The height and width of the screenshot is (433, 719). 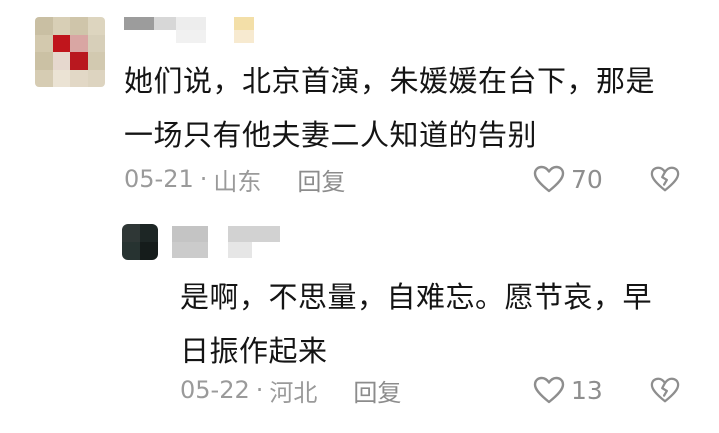 What do you see at coordinates (390, 81) in the screenshot?
I see `comment-line: 她们说，北京首演，朱媛媛在台下，那是` at bounding box center [390, 81].